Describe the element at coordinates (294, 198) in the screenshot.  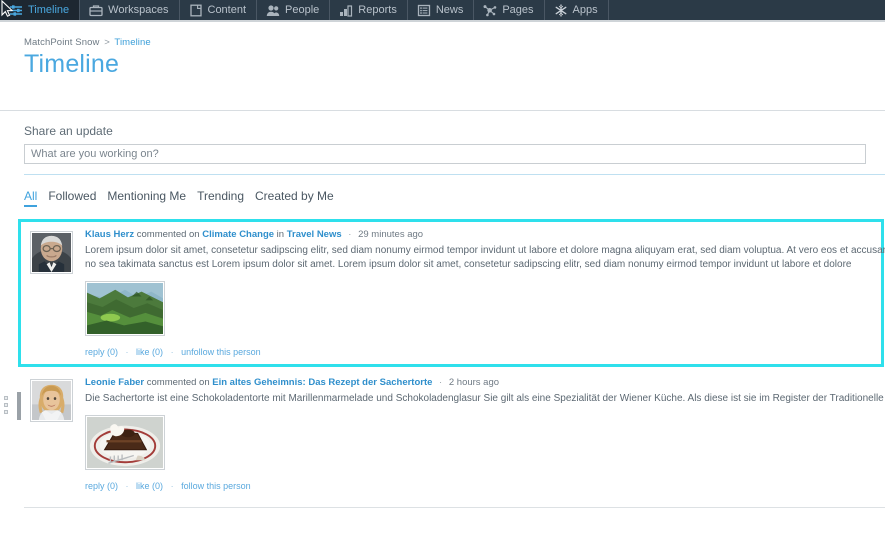
I see `filter-tab-created-by-me: Created by Me` at that location.